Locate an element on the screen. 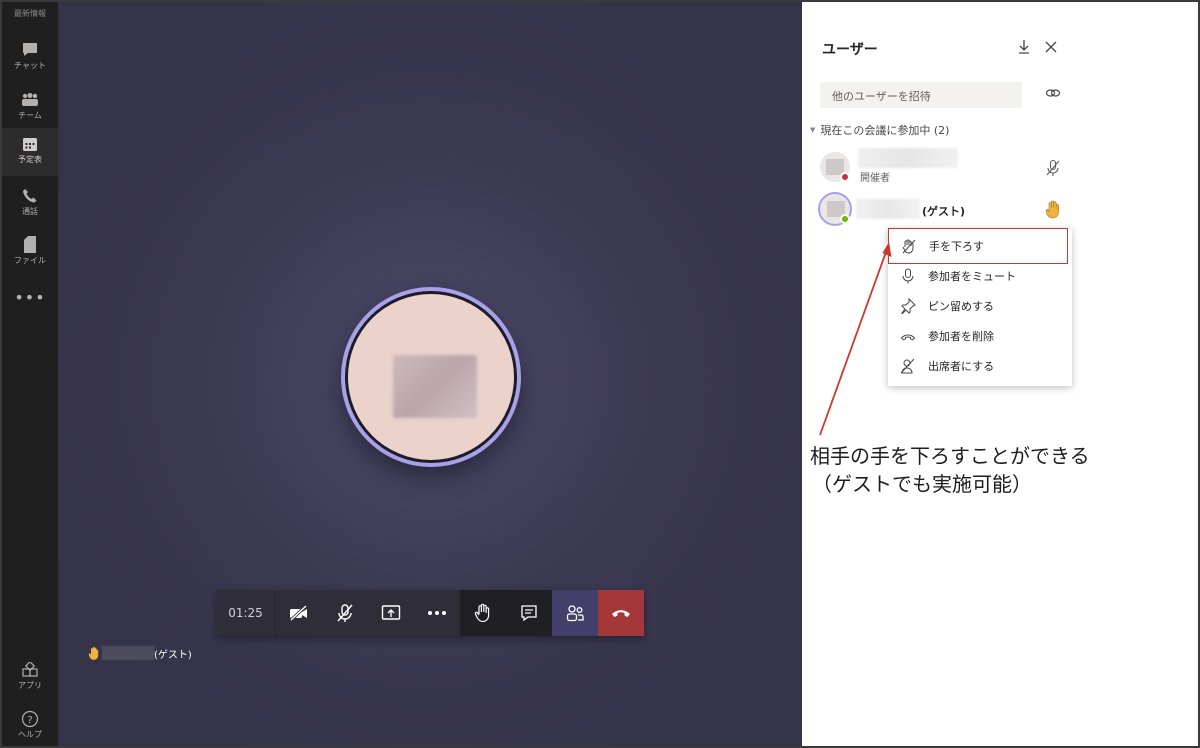 This screenshot has width=1200, height=748. hang-up-button is located at coordinates (621, 613).